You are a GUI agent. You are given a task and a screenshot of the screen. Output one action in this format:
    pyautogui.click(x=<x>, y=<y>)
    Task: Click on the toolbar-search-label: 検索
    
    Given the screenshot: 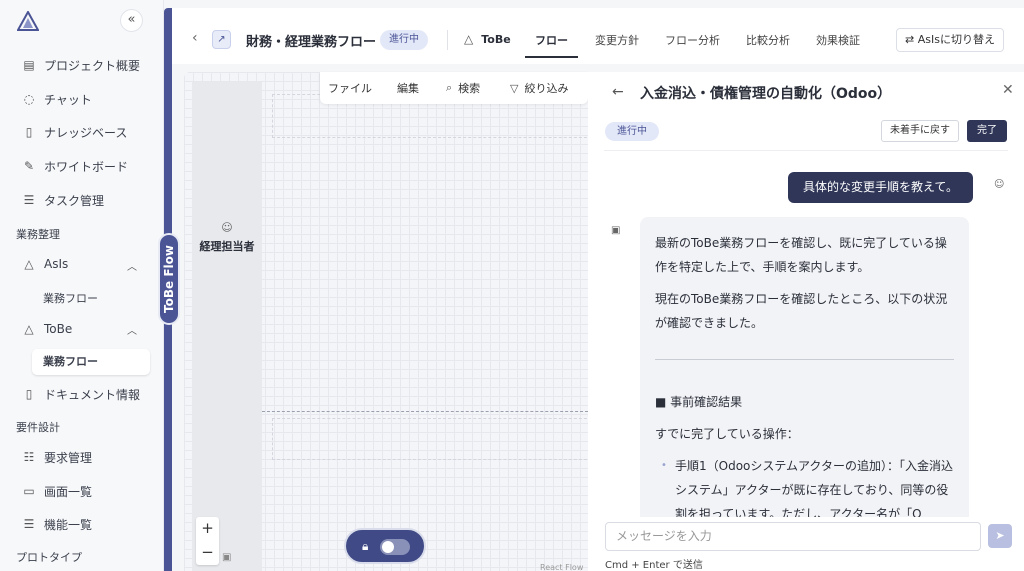 What is the action you would take?
    pyautogui.click(x=469, y=88)
    